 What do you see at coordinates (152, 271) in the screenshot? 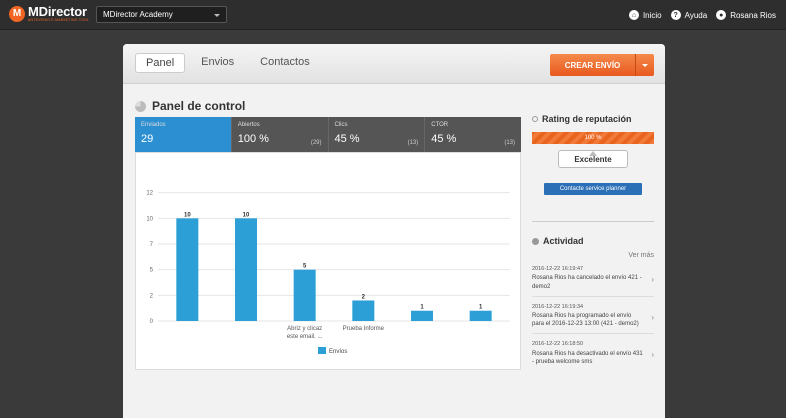
I see `y-tick-label: 5` at bounding box center [152, 271].